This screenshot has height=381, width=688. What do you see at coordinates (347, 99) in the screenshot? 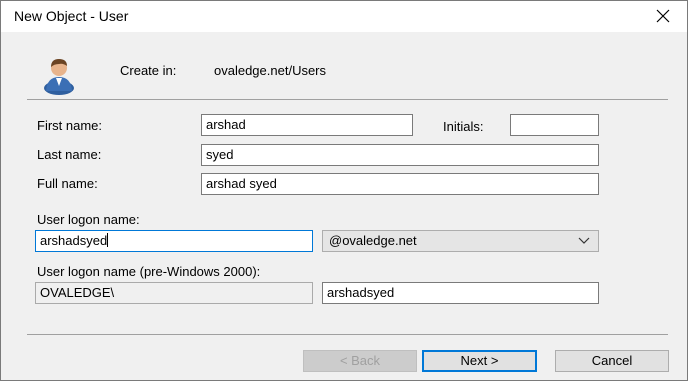
I see `header-divider` at bounding box center [347, 99].